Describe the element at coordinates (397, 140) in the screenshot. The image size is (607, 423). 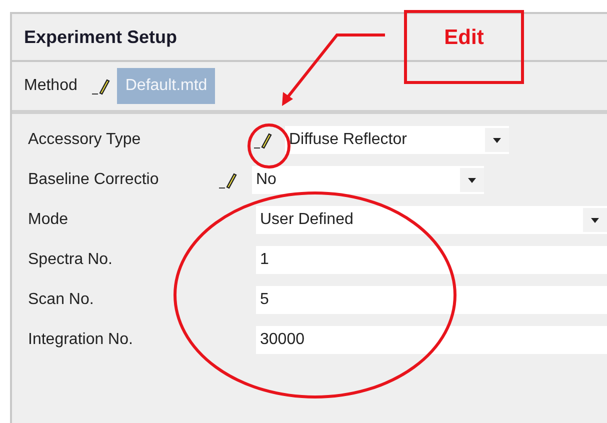
I see `dropdown: Diffuse Reflector` at that location.